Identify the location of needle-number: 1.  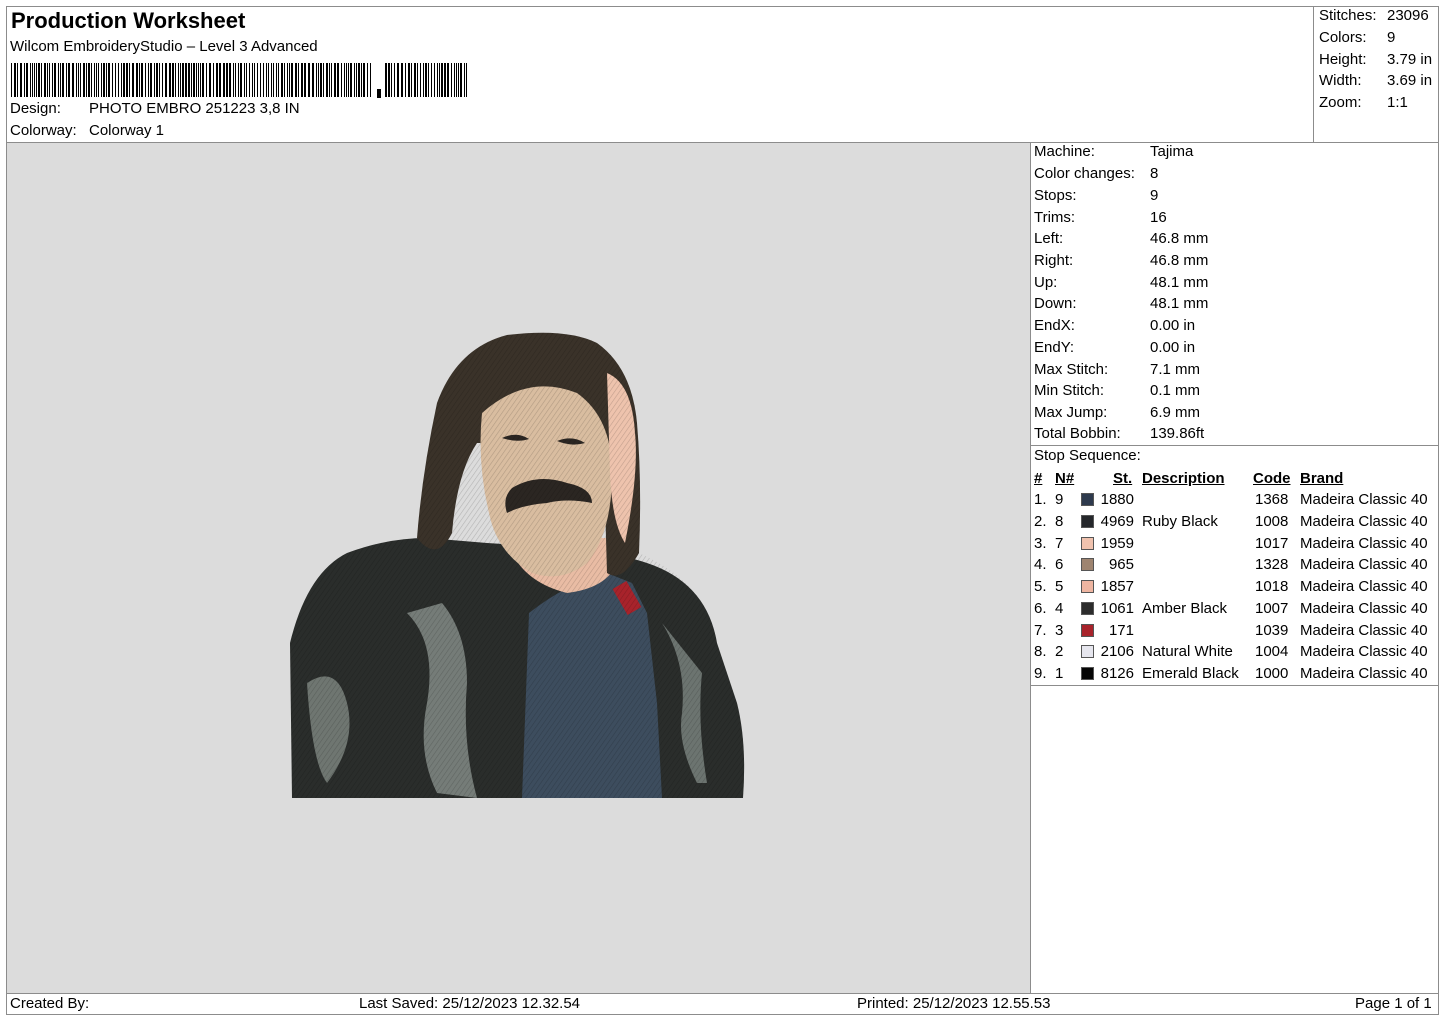
(1059, 673).